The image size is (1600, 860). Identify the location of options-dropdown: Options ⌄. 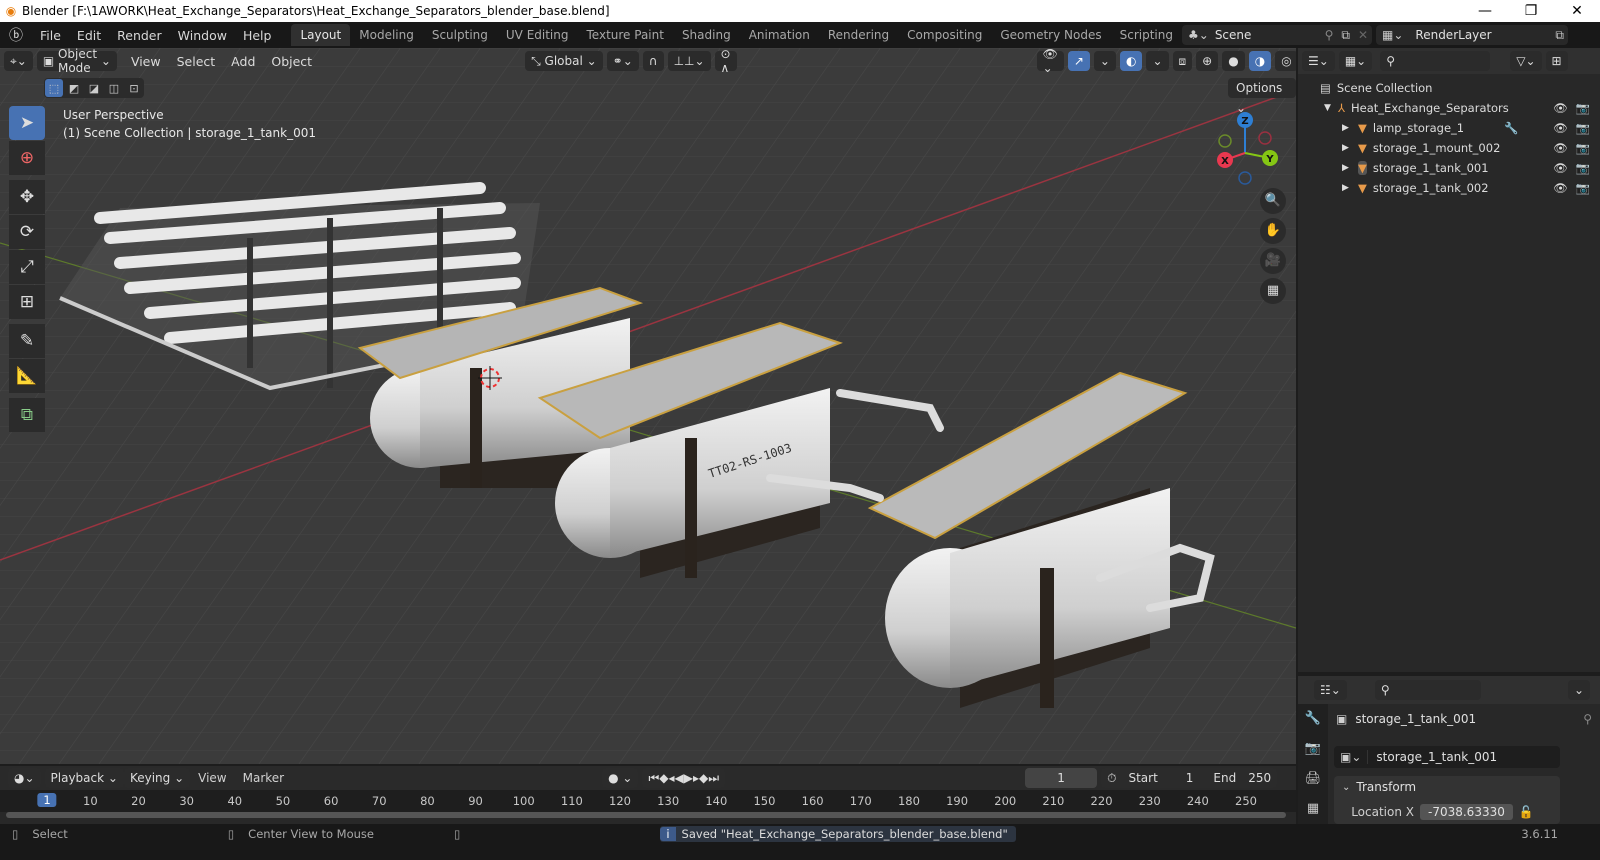
(1262, 96).